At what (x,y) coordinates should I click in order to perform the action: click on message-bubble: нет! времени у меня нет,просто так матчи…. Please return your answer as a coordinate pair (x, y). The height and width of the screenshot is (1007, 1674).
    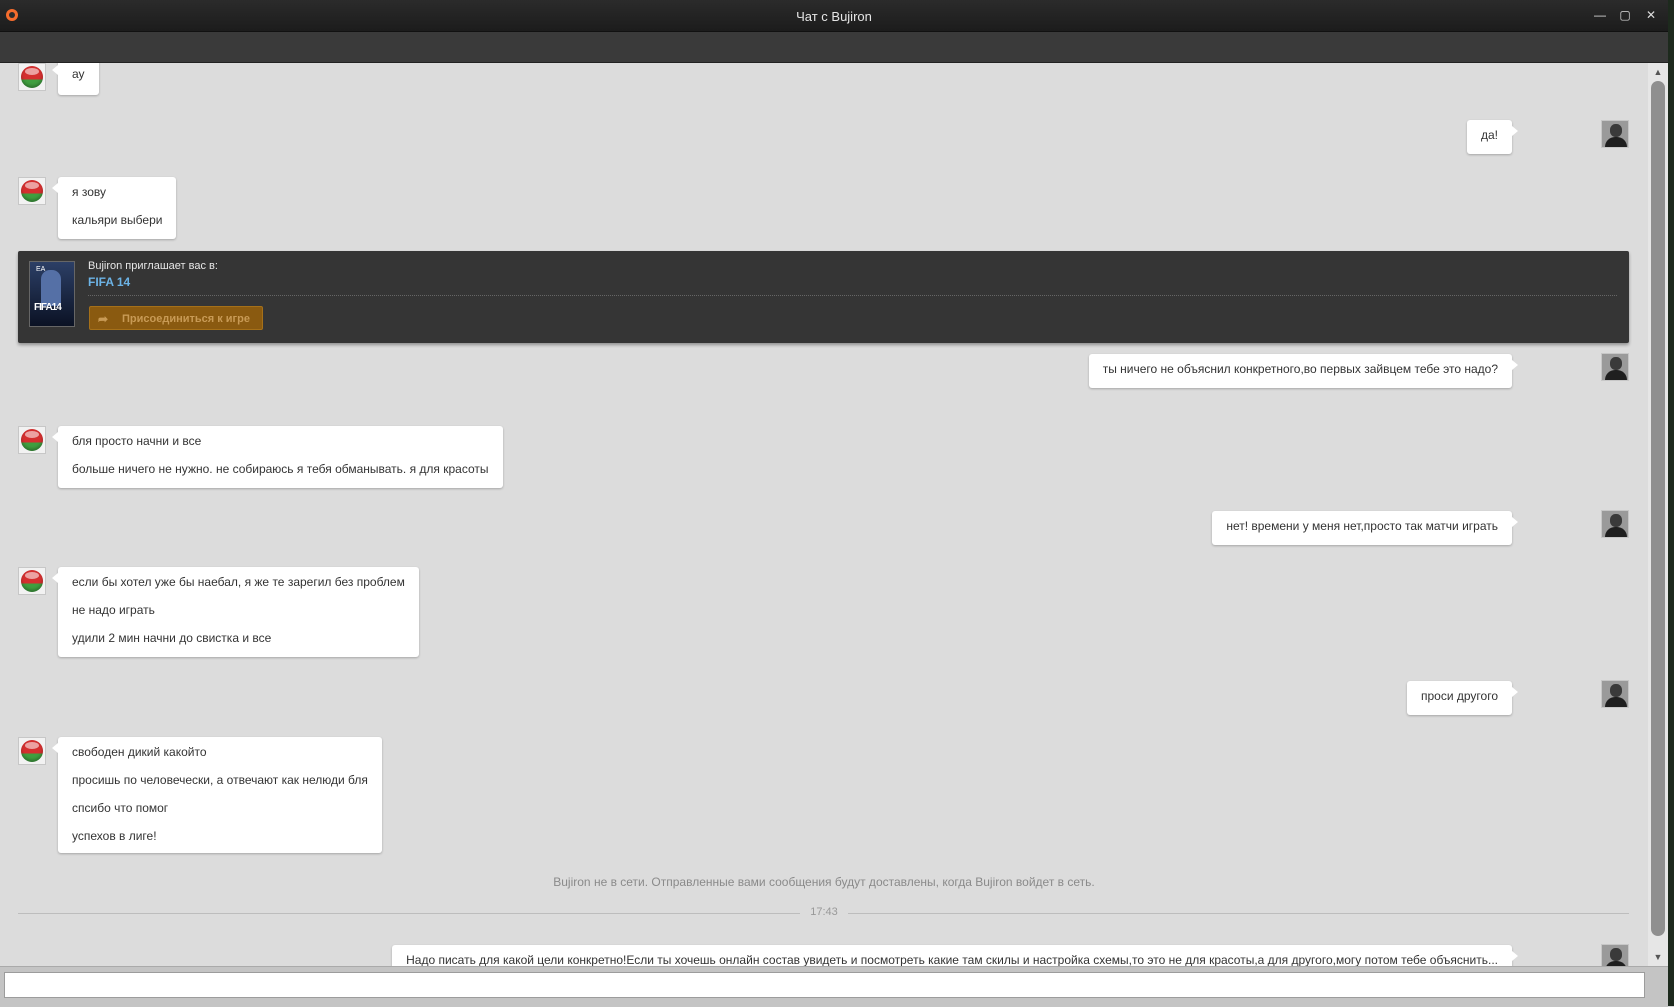
    Looking at the image, I should click on (1365, 528).